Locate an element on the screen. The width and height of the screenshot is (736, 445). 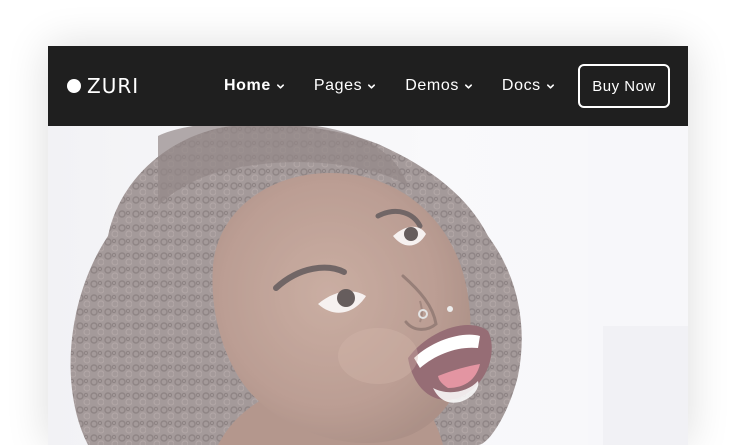
nav-item-home: Home is located at coordinates (254, 86).